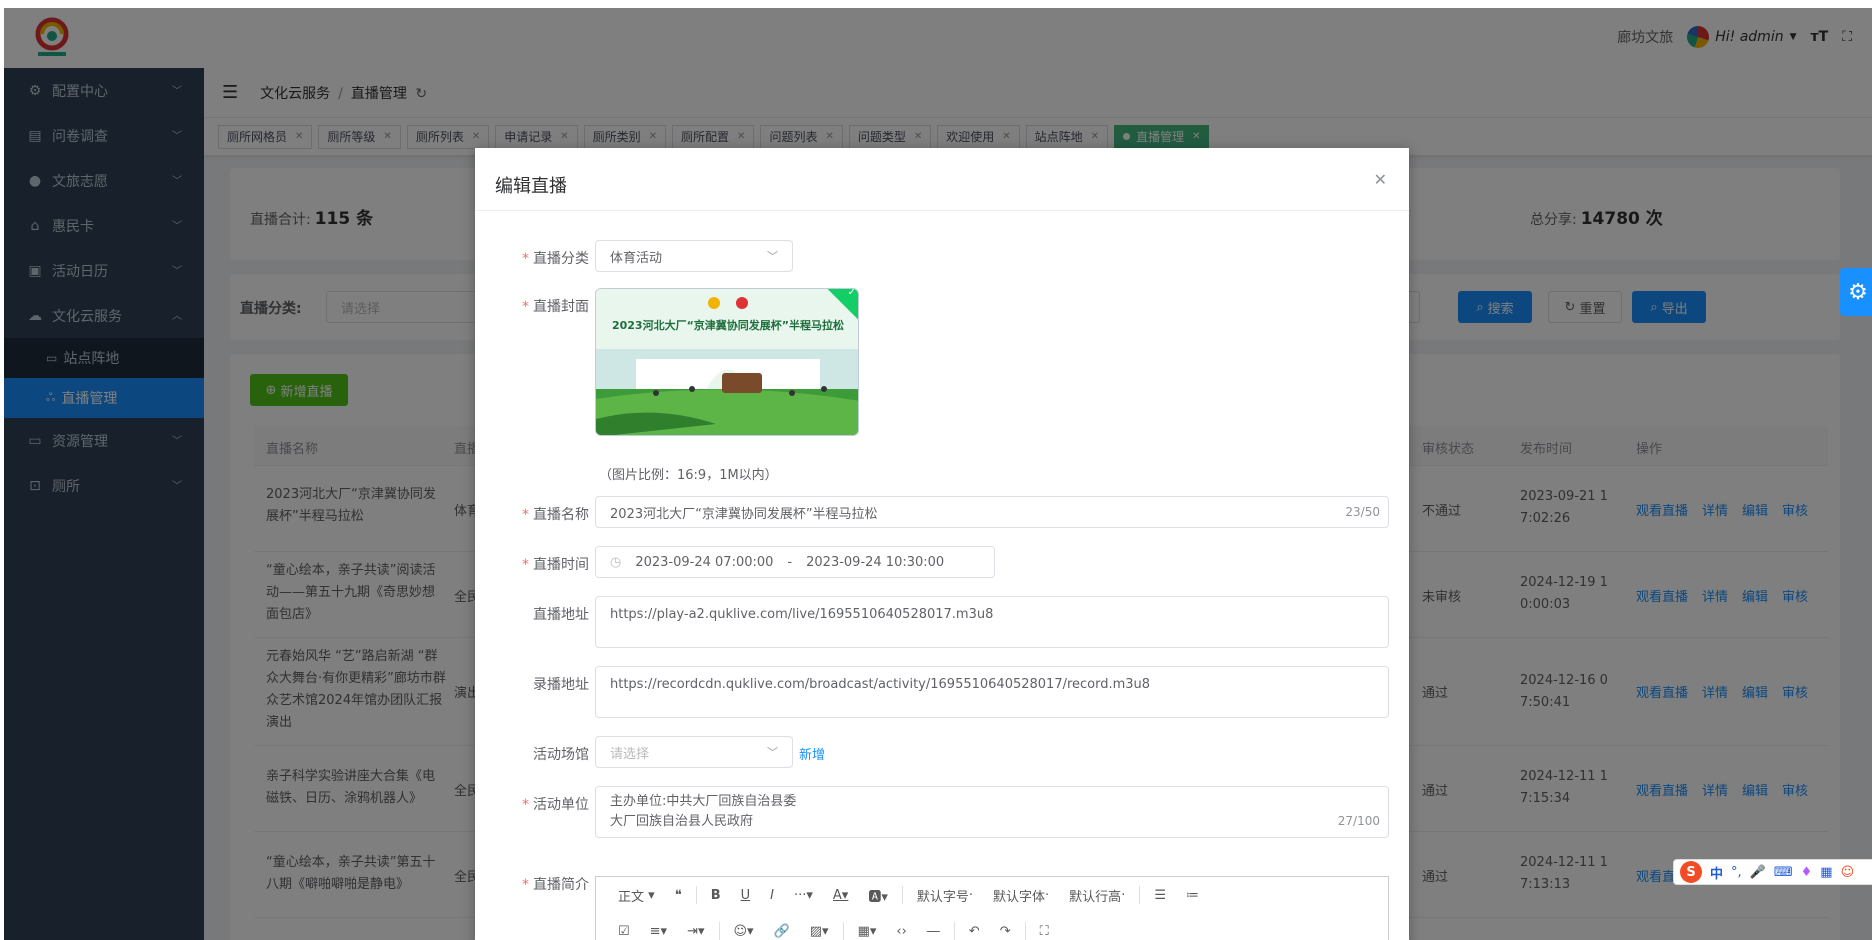 The height and width of the screenshot is (940, 1872). I want to click on settings-gear-icon: ⚙, so click(1856, 292).